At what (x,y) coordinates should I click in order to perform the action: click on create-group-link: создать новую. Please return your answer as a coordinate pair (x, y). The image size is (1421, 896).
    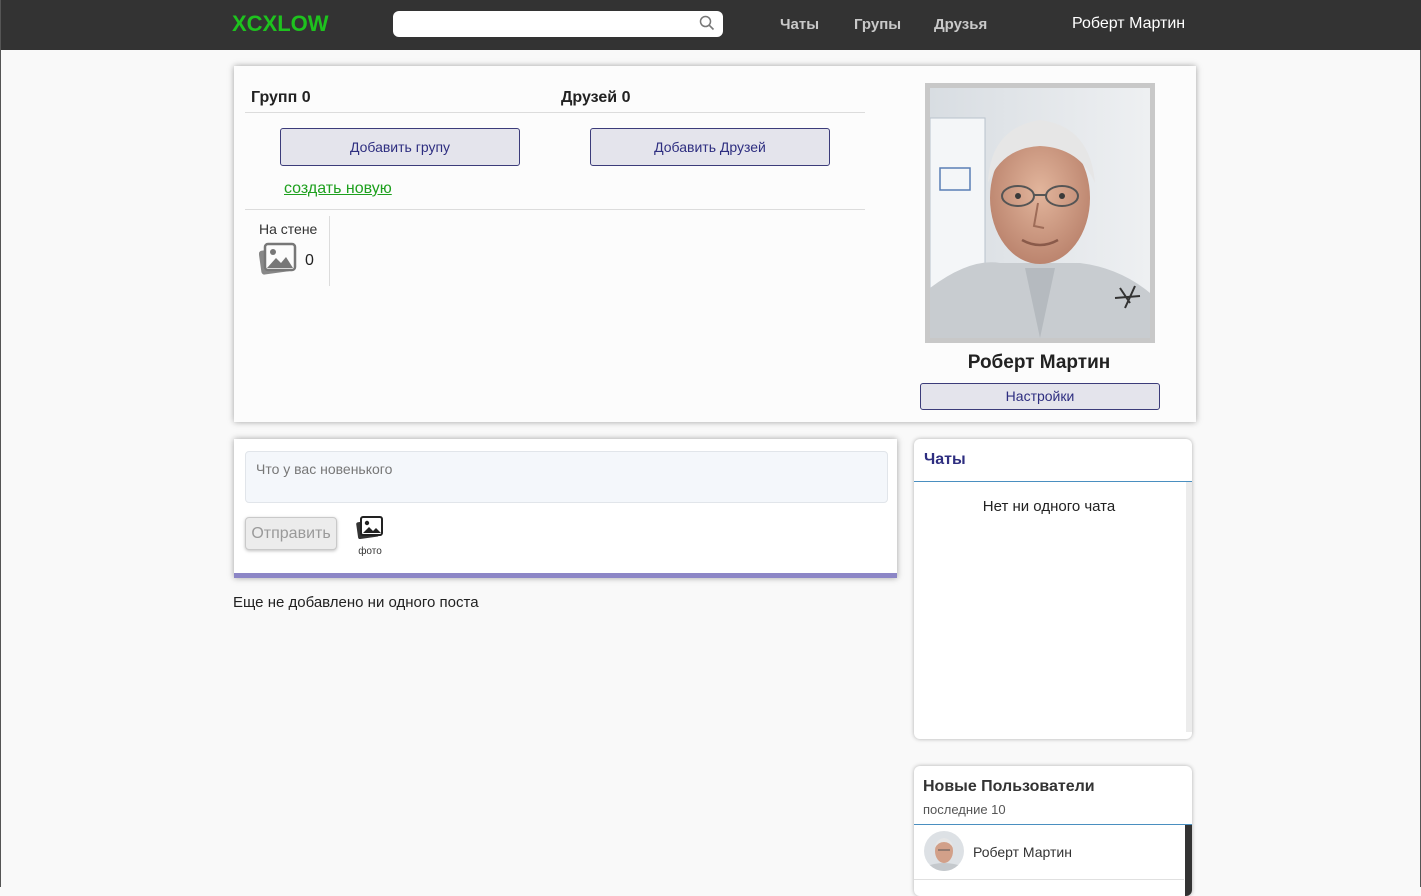
    Looking at the image, I should click on (338, 189).